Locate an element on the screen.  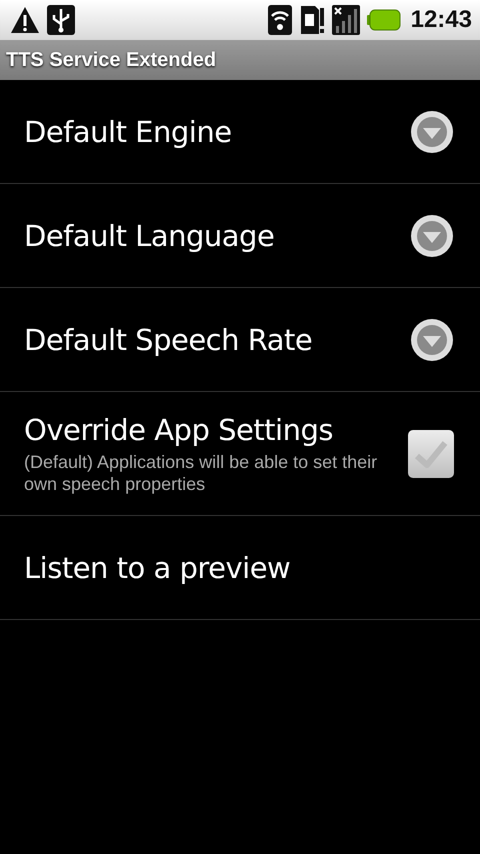
wifi-icon is located at coordinates (279, 20).